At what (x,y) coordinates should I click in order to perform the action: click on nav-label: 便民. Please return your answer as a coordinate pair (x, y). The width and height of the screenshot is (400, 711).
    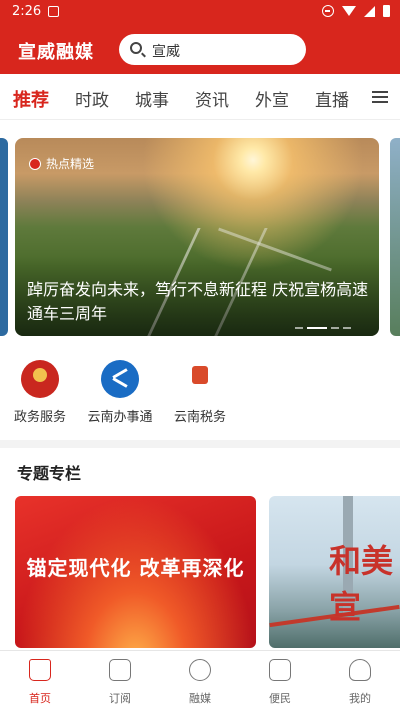
    Looking at the image, I should click on (280, 698).